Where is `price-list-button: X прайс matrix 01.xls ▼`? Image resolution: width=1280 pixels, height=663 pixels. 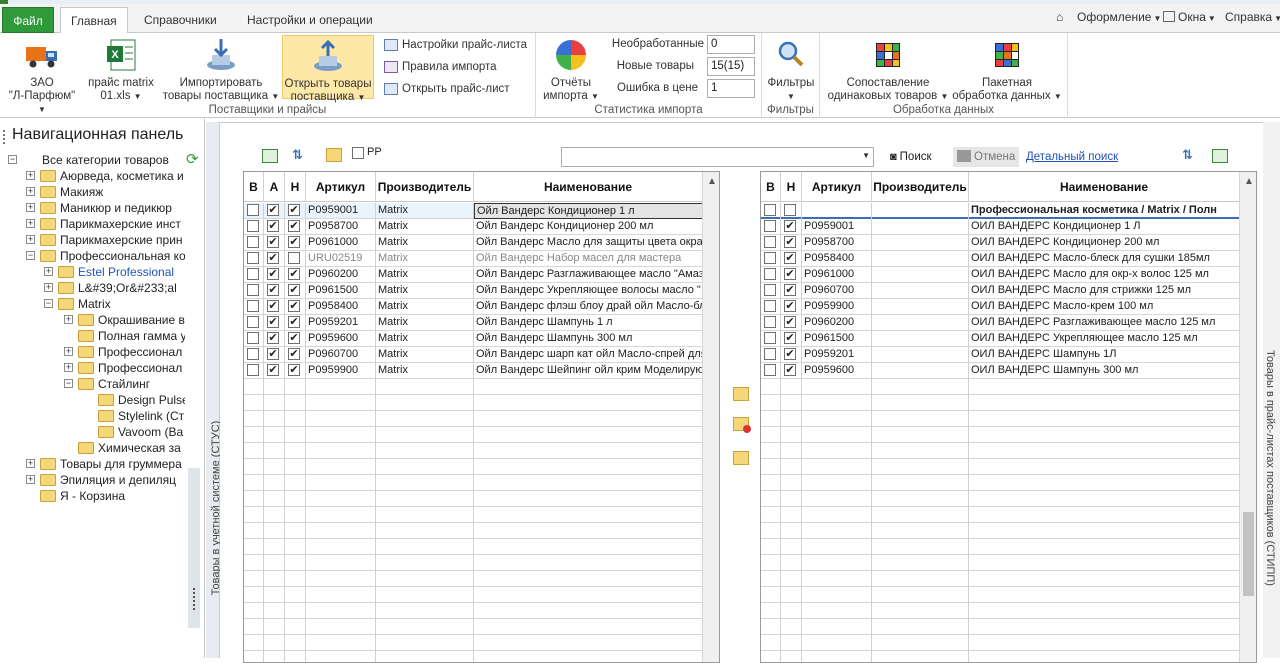 price-list-button: X прайс matrix 01.xls ▼ is located at coordinates (121, 69).